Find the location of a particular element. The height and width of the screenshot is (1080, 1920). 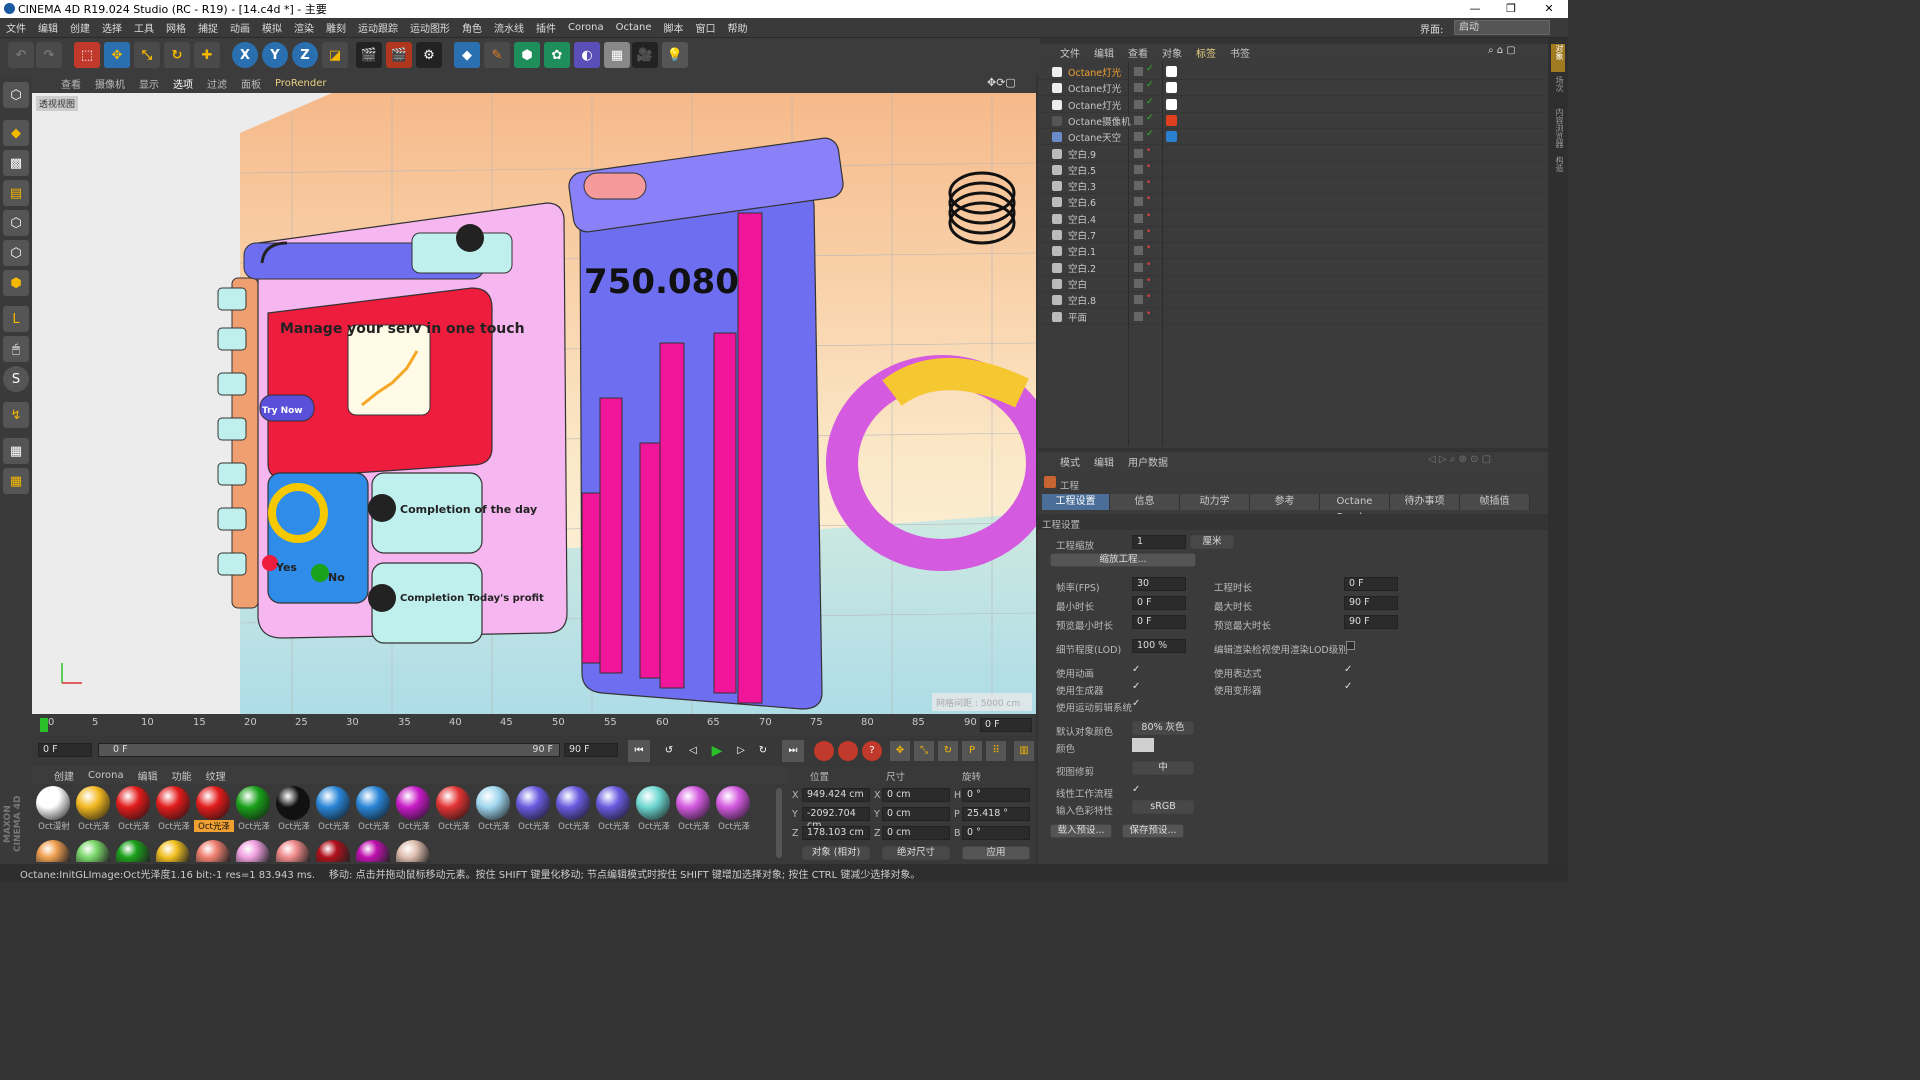

minimize-button: — is located at coordinates (1475, 9).